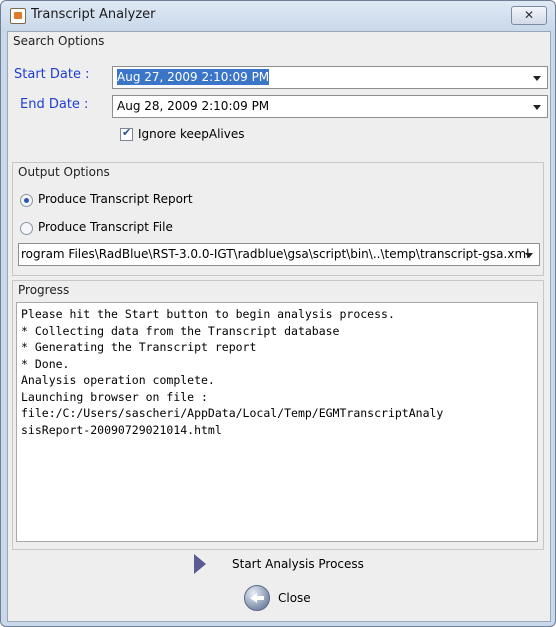  I want to click on close-button: Close, so click(284, 598).